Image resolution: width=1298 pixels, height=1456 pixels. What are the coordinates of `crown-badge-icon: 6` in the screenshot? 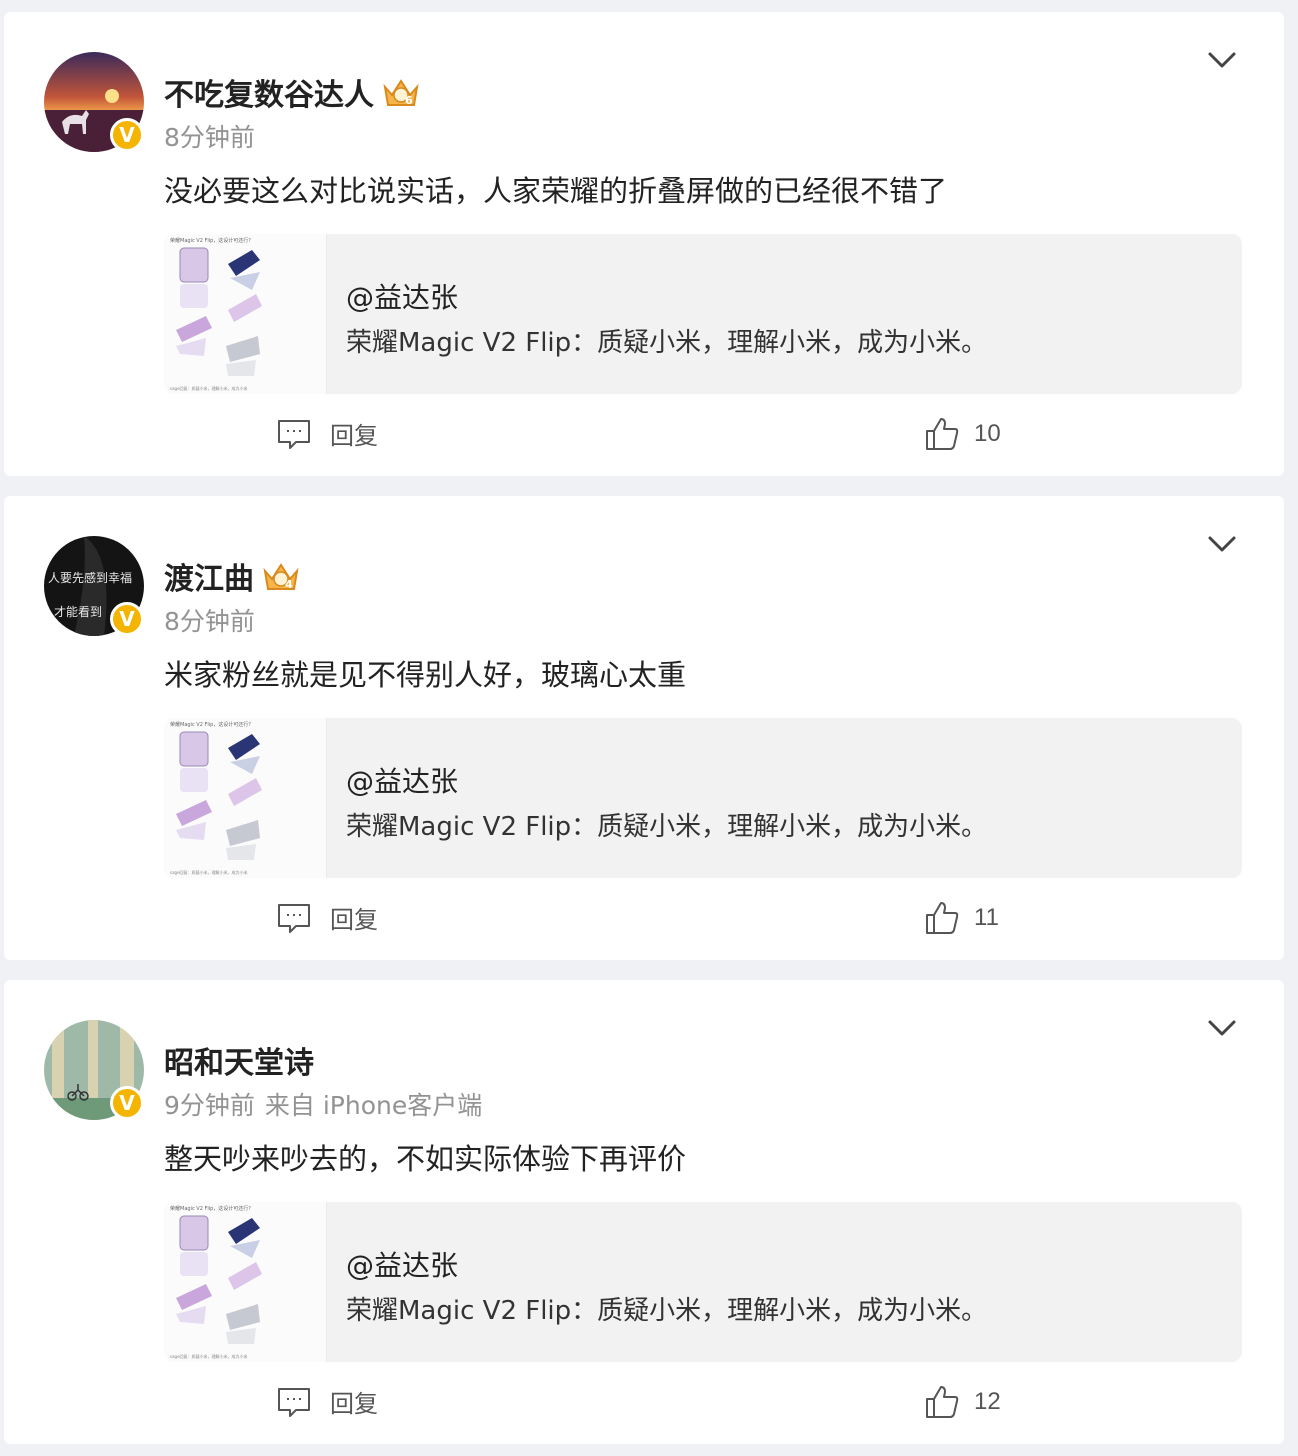 It's located at (401, 93).